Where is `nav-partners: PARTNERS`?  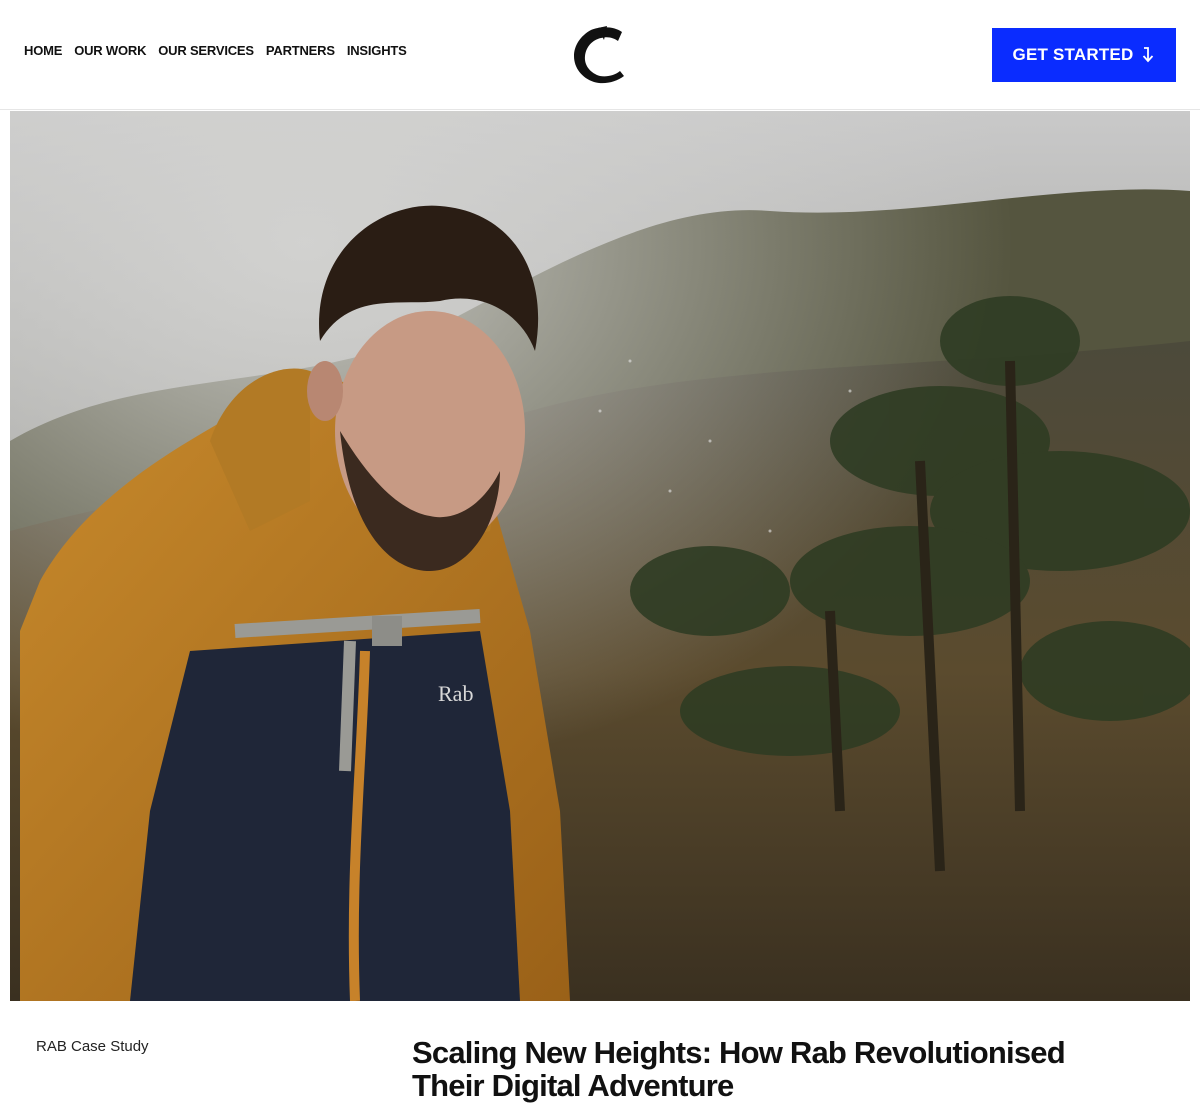
nav-partners: PARTNERS is located at coordinates (300, 50).